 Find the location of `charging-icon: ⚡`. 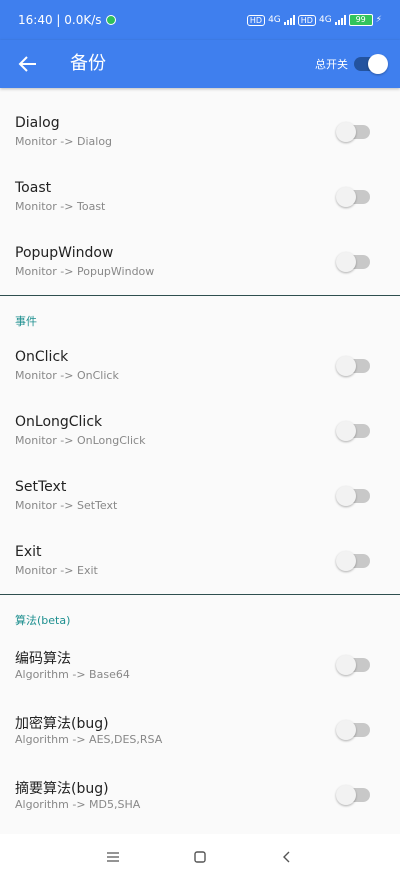

charging-icon: ⚡ is located at coordinates (378, 20).